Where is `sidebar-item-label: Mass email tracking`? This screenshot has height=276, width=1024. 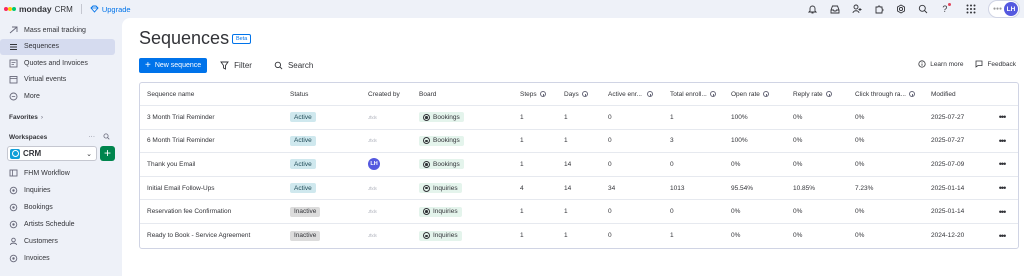
sidebar-item-label: Mass email tracking is located at coordinates (55, 30).